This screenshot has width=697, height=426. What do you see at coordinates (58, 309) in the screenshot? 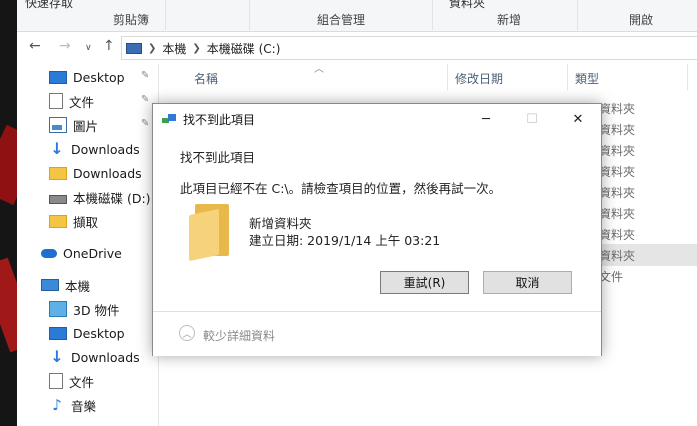
I see `cube-icon` at bounding box center [58, 309].